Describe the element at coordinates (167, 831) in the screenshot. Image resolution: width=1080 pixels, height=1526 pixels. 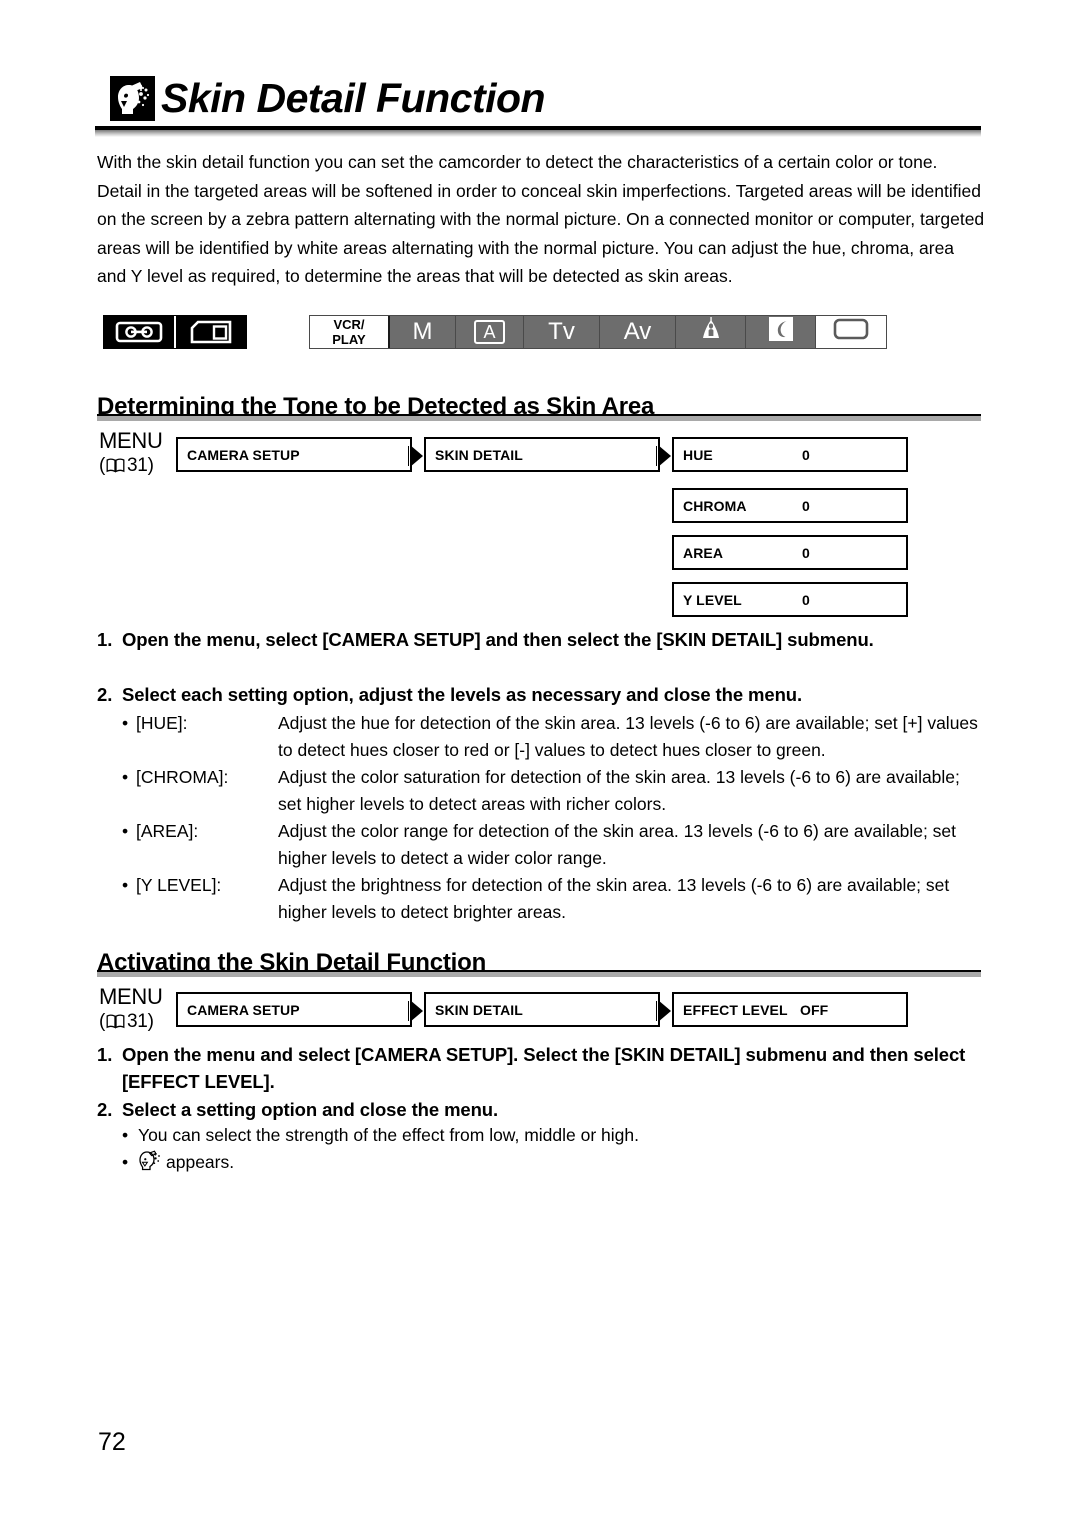
I see `bullet-term: [AREA]:` at that location.